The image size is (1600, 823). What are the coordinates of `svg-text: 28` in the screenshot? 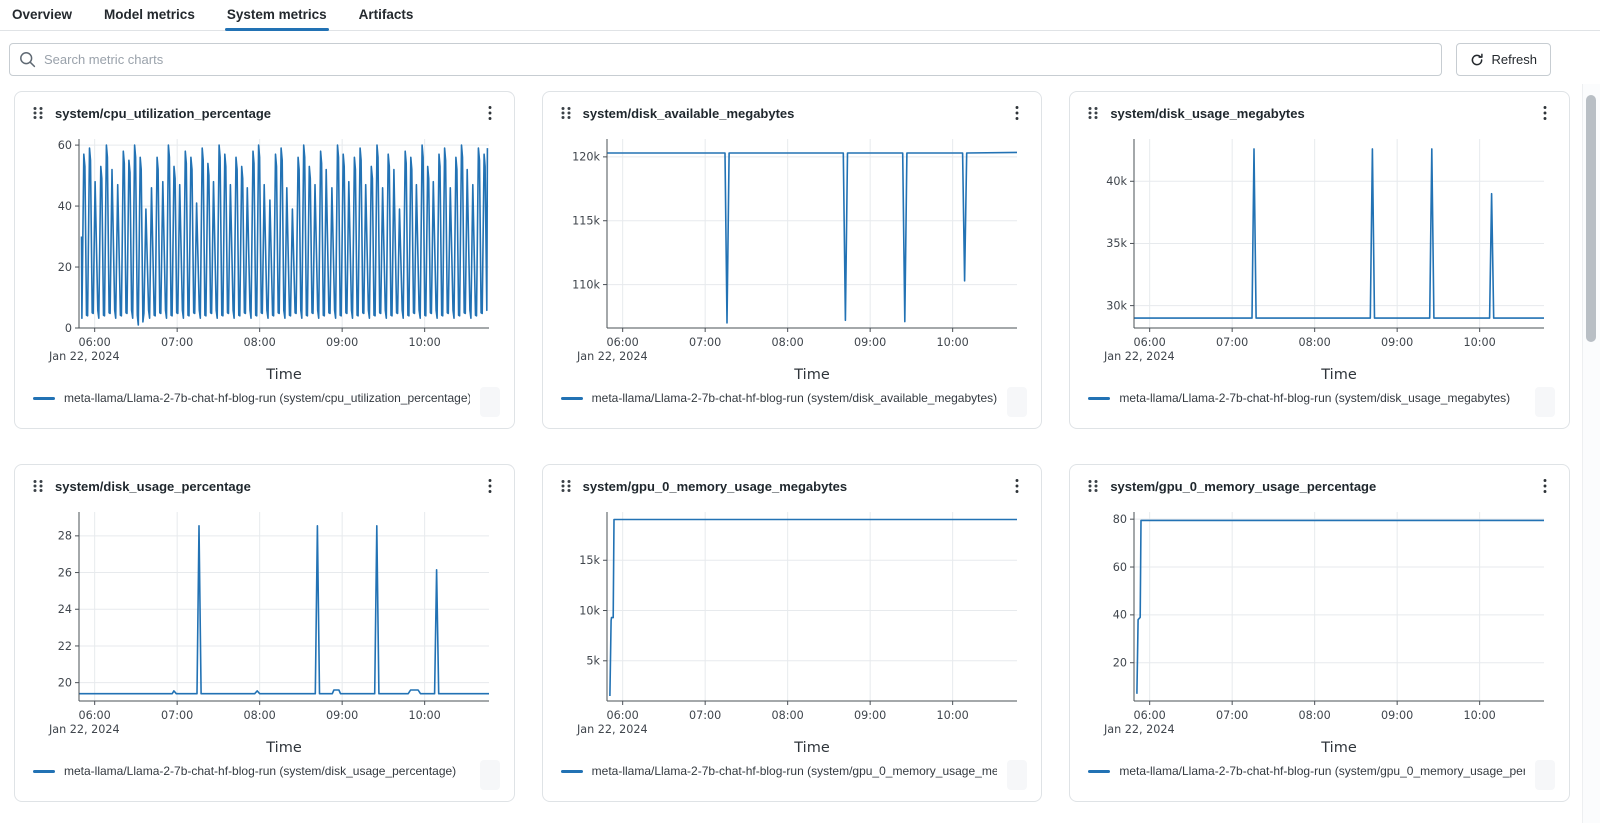 It's located at (65, 536).